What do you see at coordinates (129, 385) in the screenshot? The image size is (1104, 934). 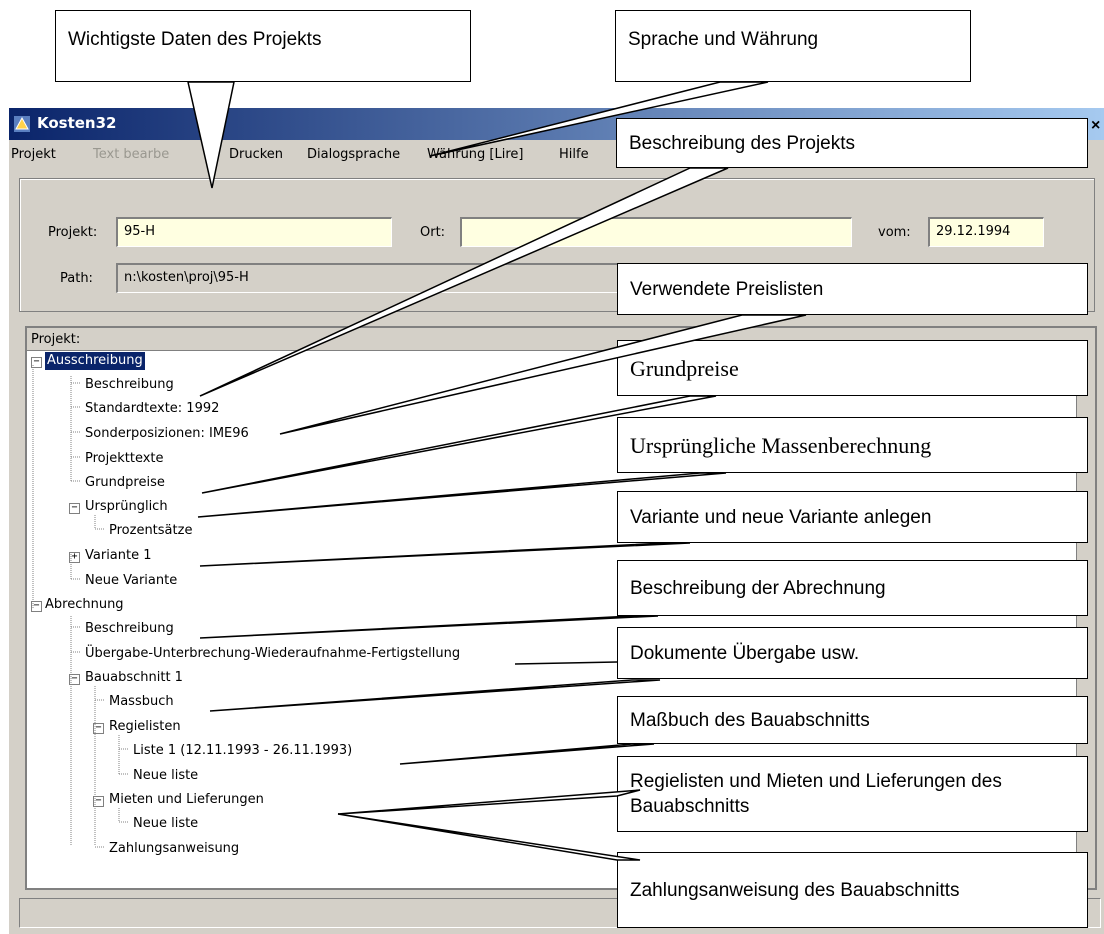 I see `tree-node-beschreibung: Beschreibung` at bounding box center [129, 385].